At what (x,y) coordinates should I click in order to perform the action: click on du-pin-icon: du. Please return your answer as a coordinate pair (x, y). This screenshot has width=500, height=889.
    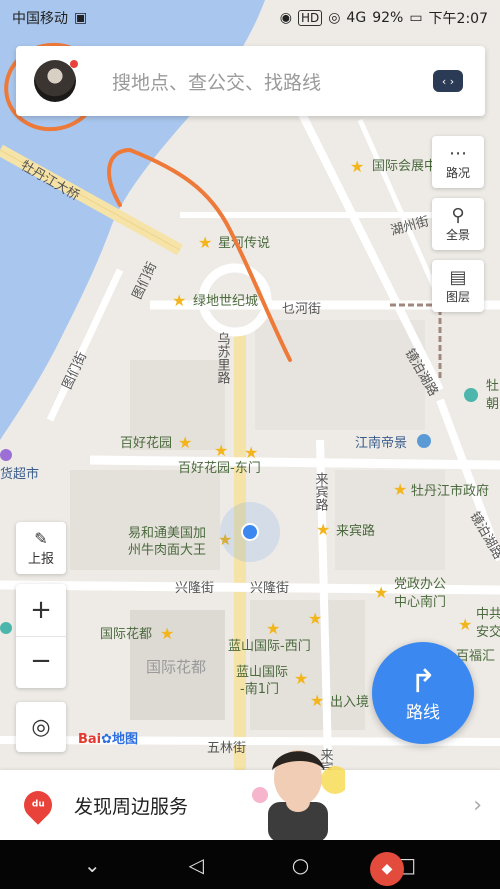
    Looking at the image, I should click on (38, 805).